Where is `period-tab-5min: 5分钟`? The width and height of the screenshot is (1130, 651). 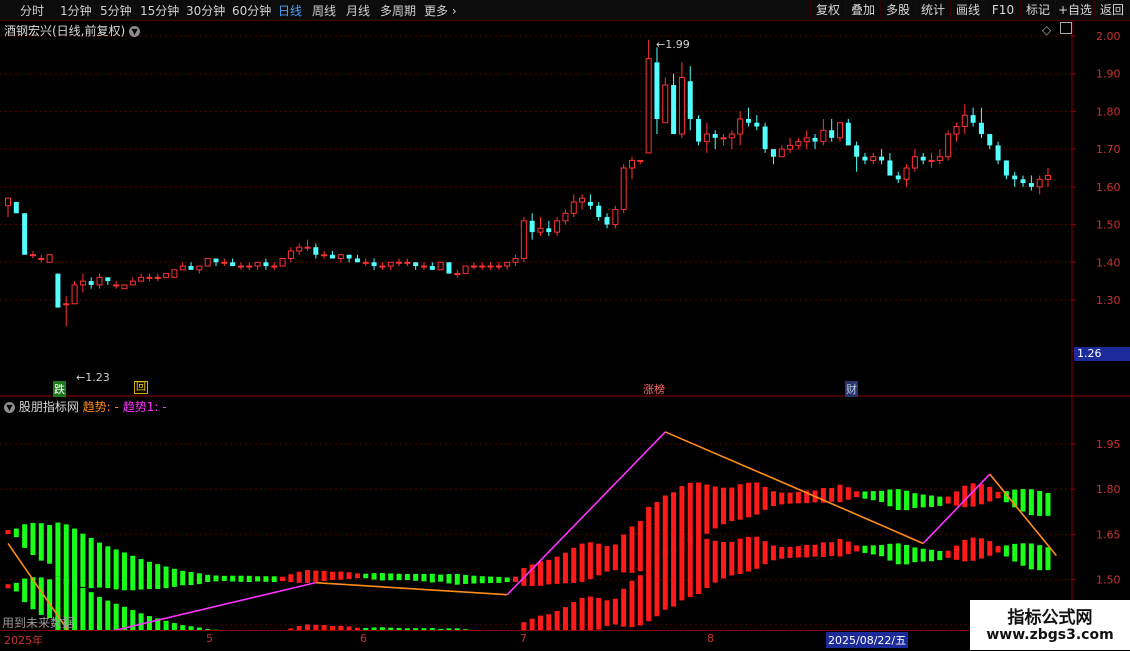
period-tab-5min: 5分钟 is located at coordinates (116, 10).